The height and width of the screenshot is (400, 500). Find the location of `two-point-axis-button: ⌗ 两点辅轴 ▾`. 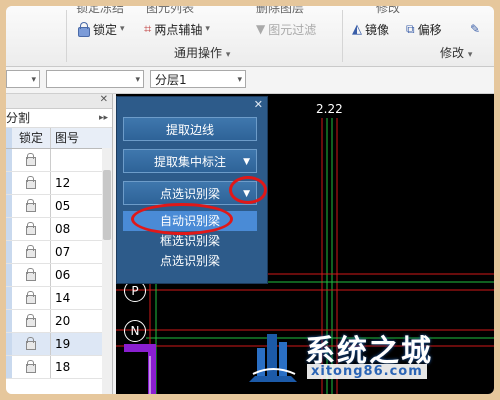

two-point-axis-button: ⌗ 两点辅轴 ▾ is located at coordinates (177, 29).